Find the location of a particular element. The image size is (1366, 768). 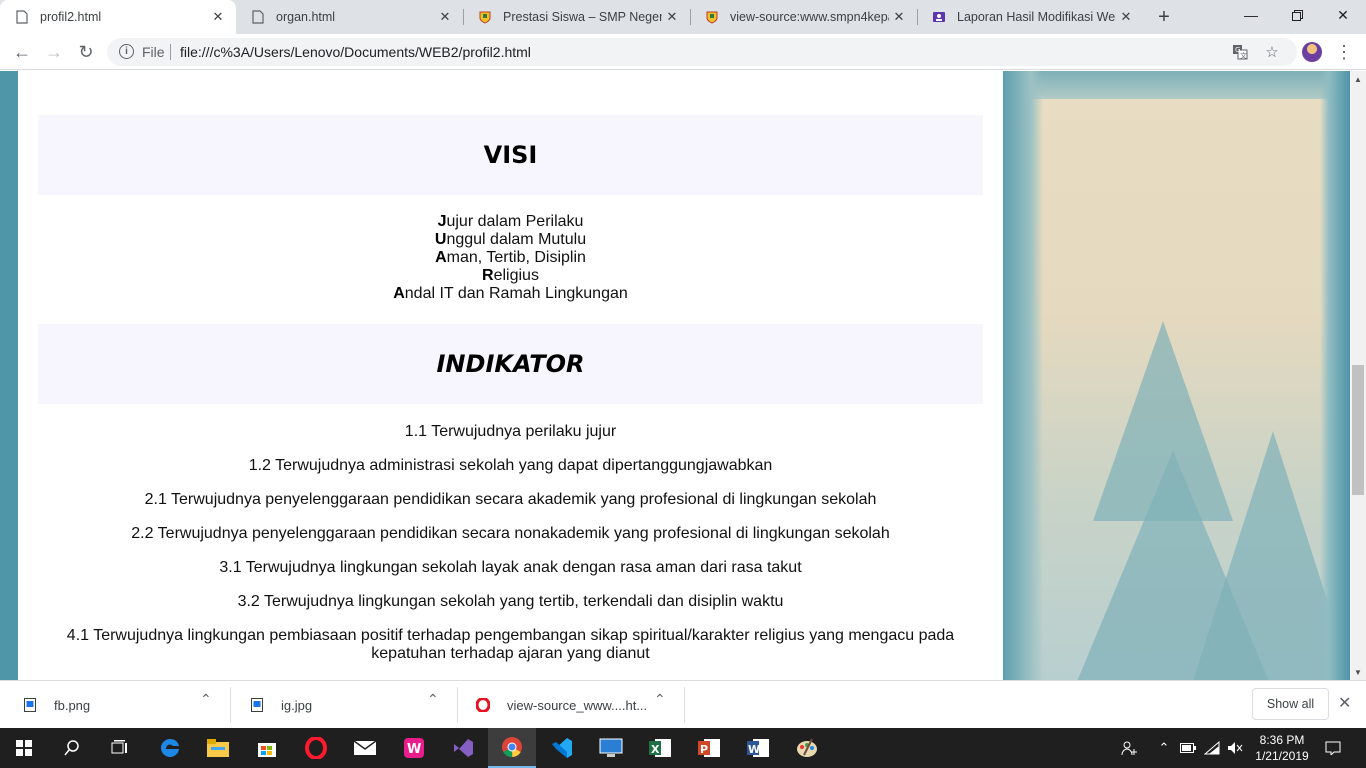

tab-profil2: profil2.html ✕ is located at coordinates (118, 17).